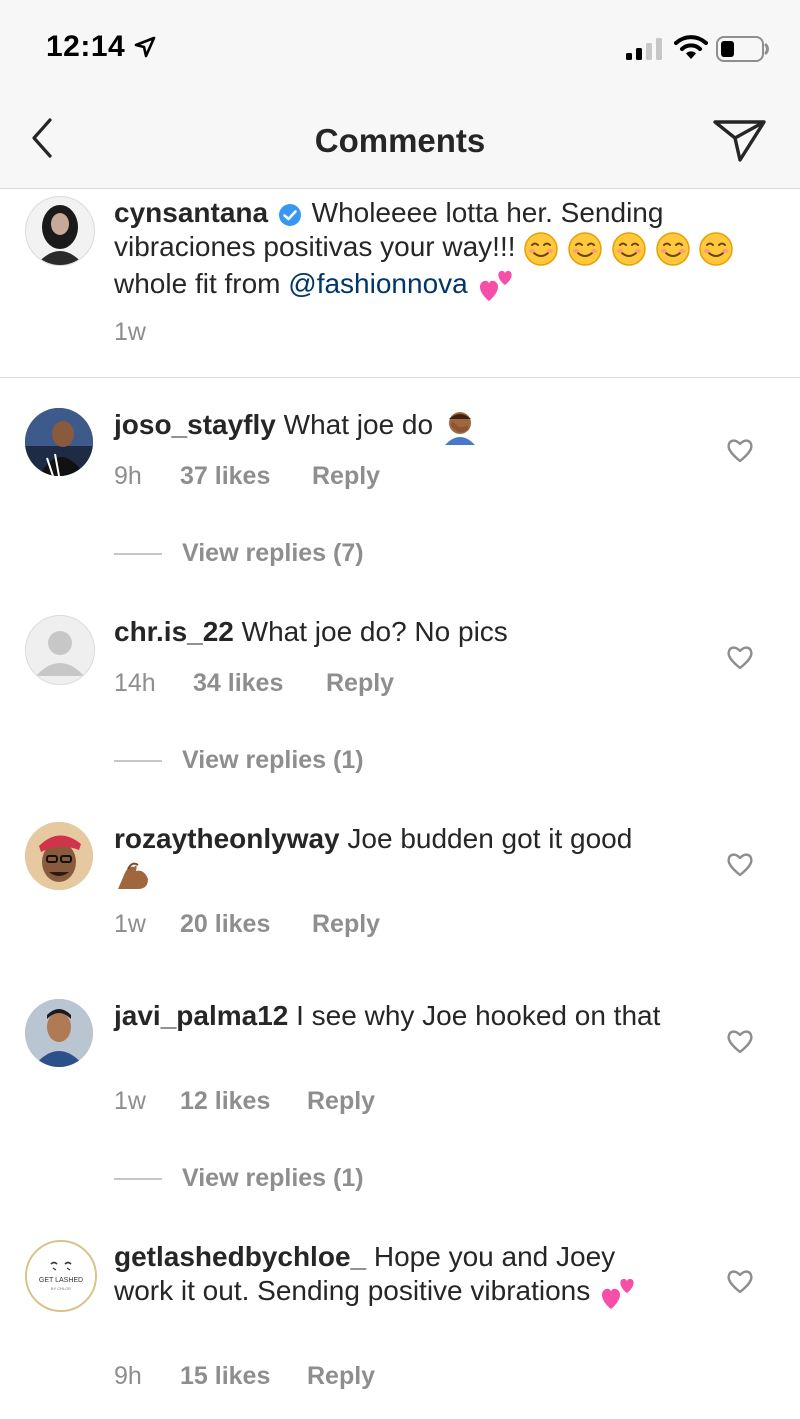  What do you see at coordinates (374, 857) in the screenshot?
I see `comment-text: rozaytheonlyway Joe budden got it good` at bounding box center [374, 857].